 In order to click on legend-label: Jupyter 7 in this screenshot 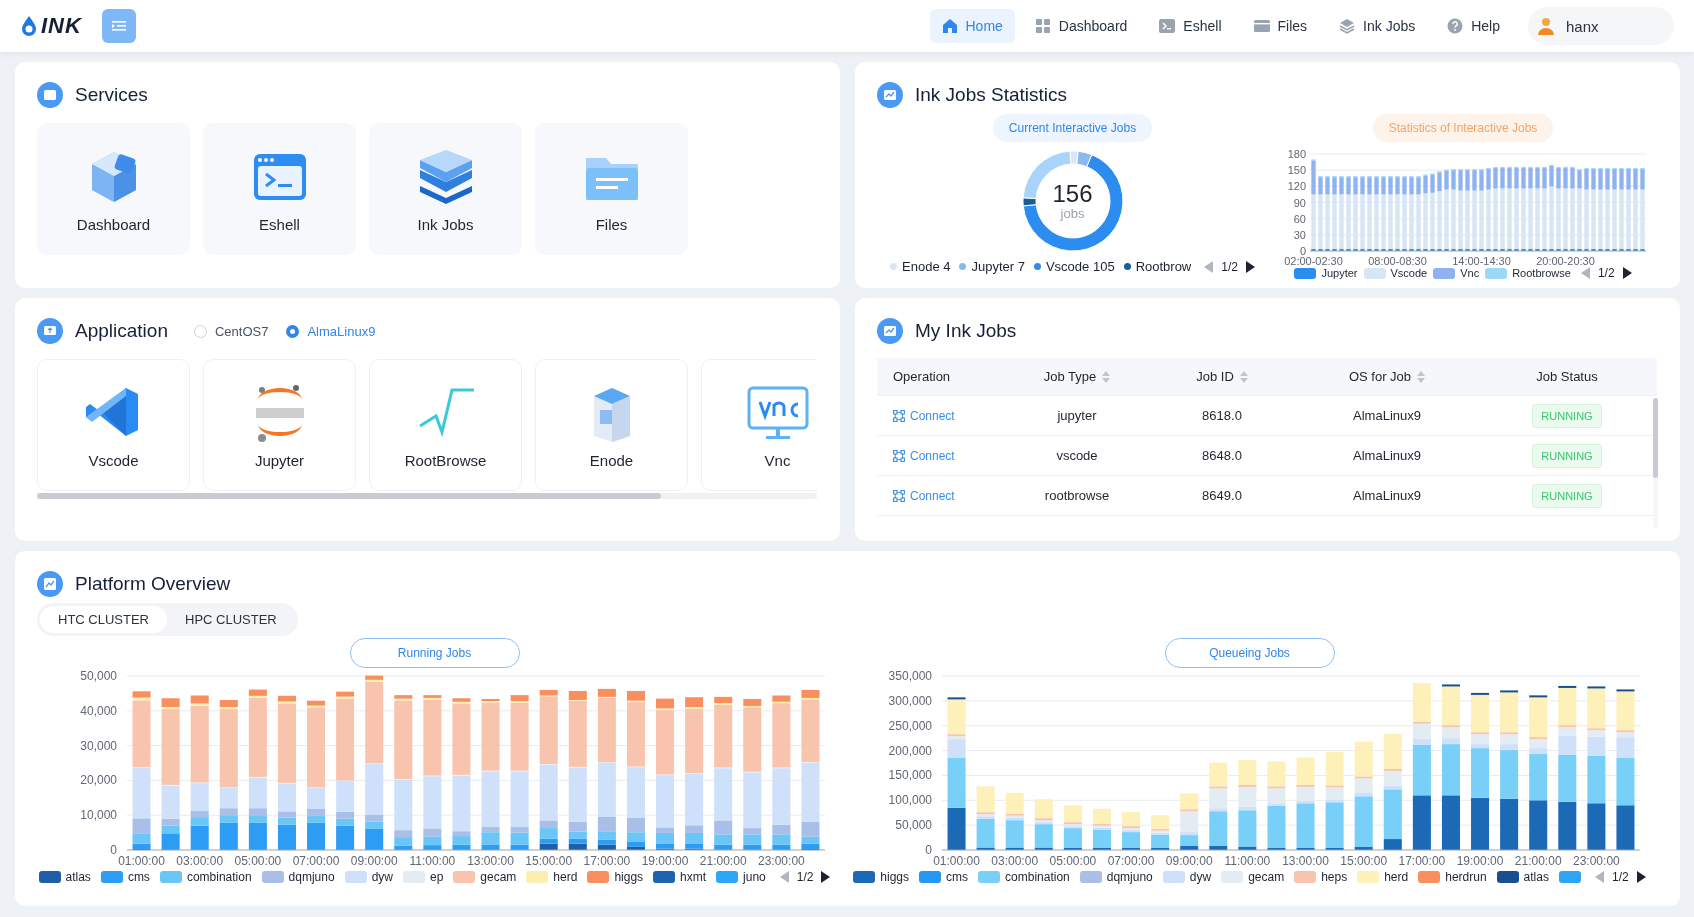, I will do `click(998, 266)`.